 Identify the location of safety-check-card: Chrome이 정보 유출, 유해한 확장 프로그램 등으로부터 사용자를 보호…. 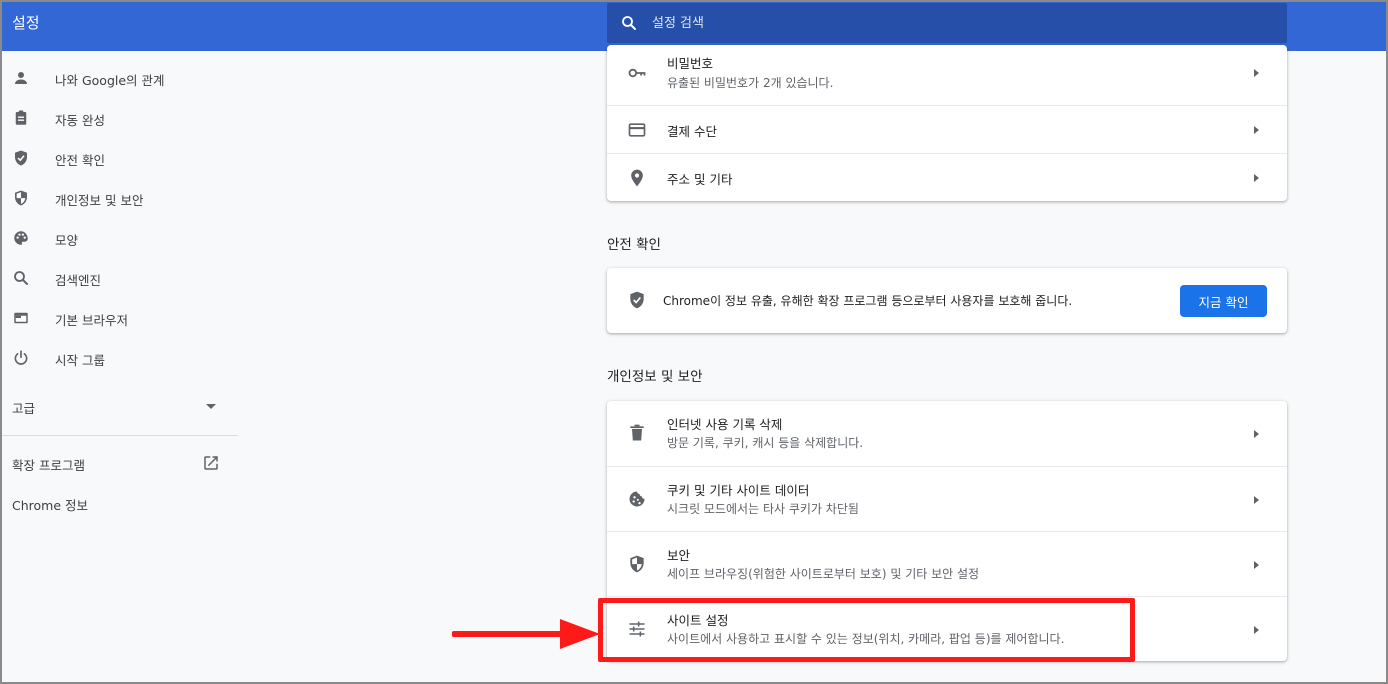
(947, 300).